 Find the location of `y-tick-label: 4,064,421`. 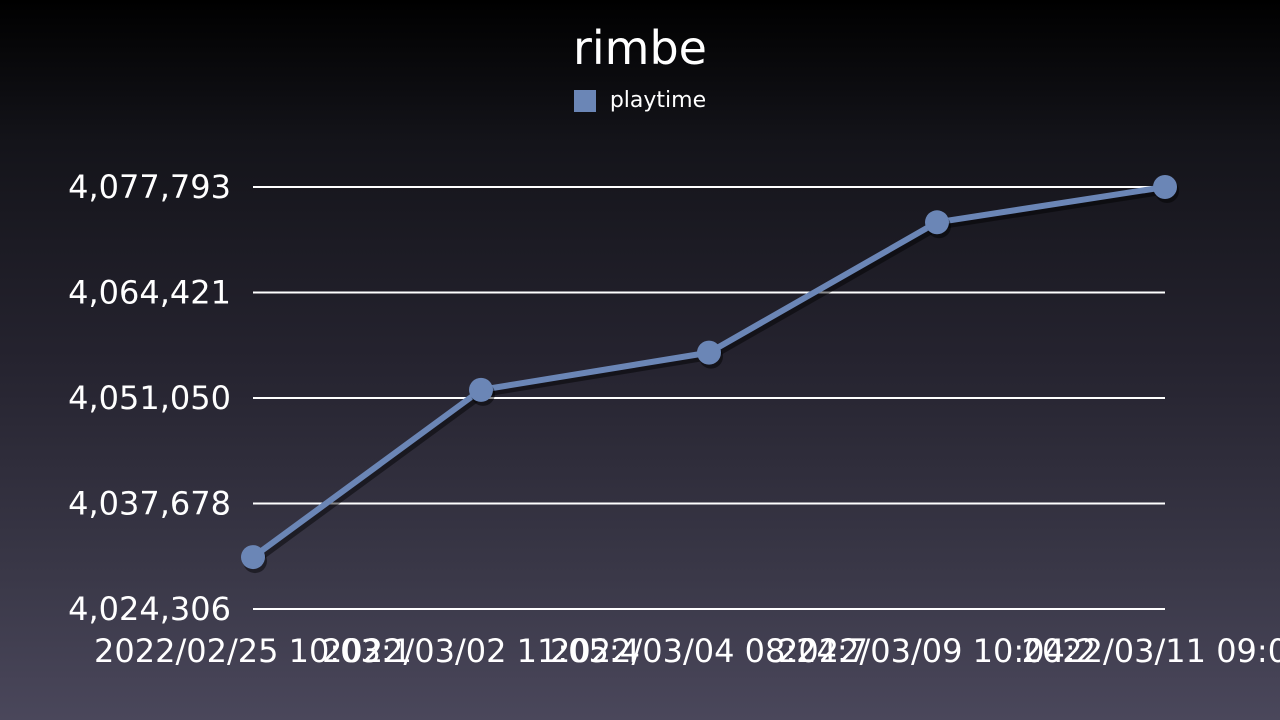

y-tick-label: 4,064,421 is located at coordinates (149, 293).